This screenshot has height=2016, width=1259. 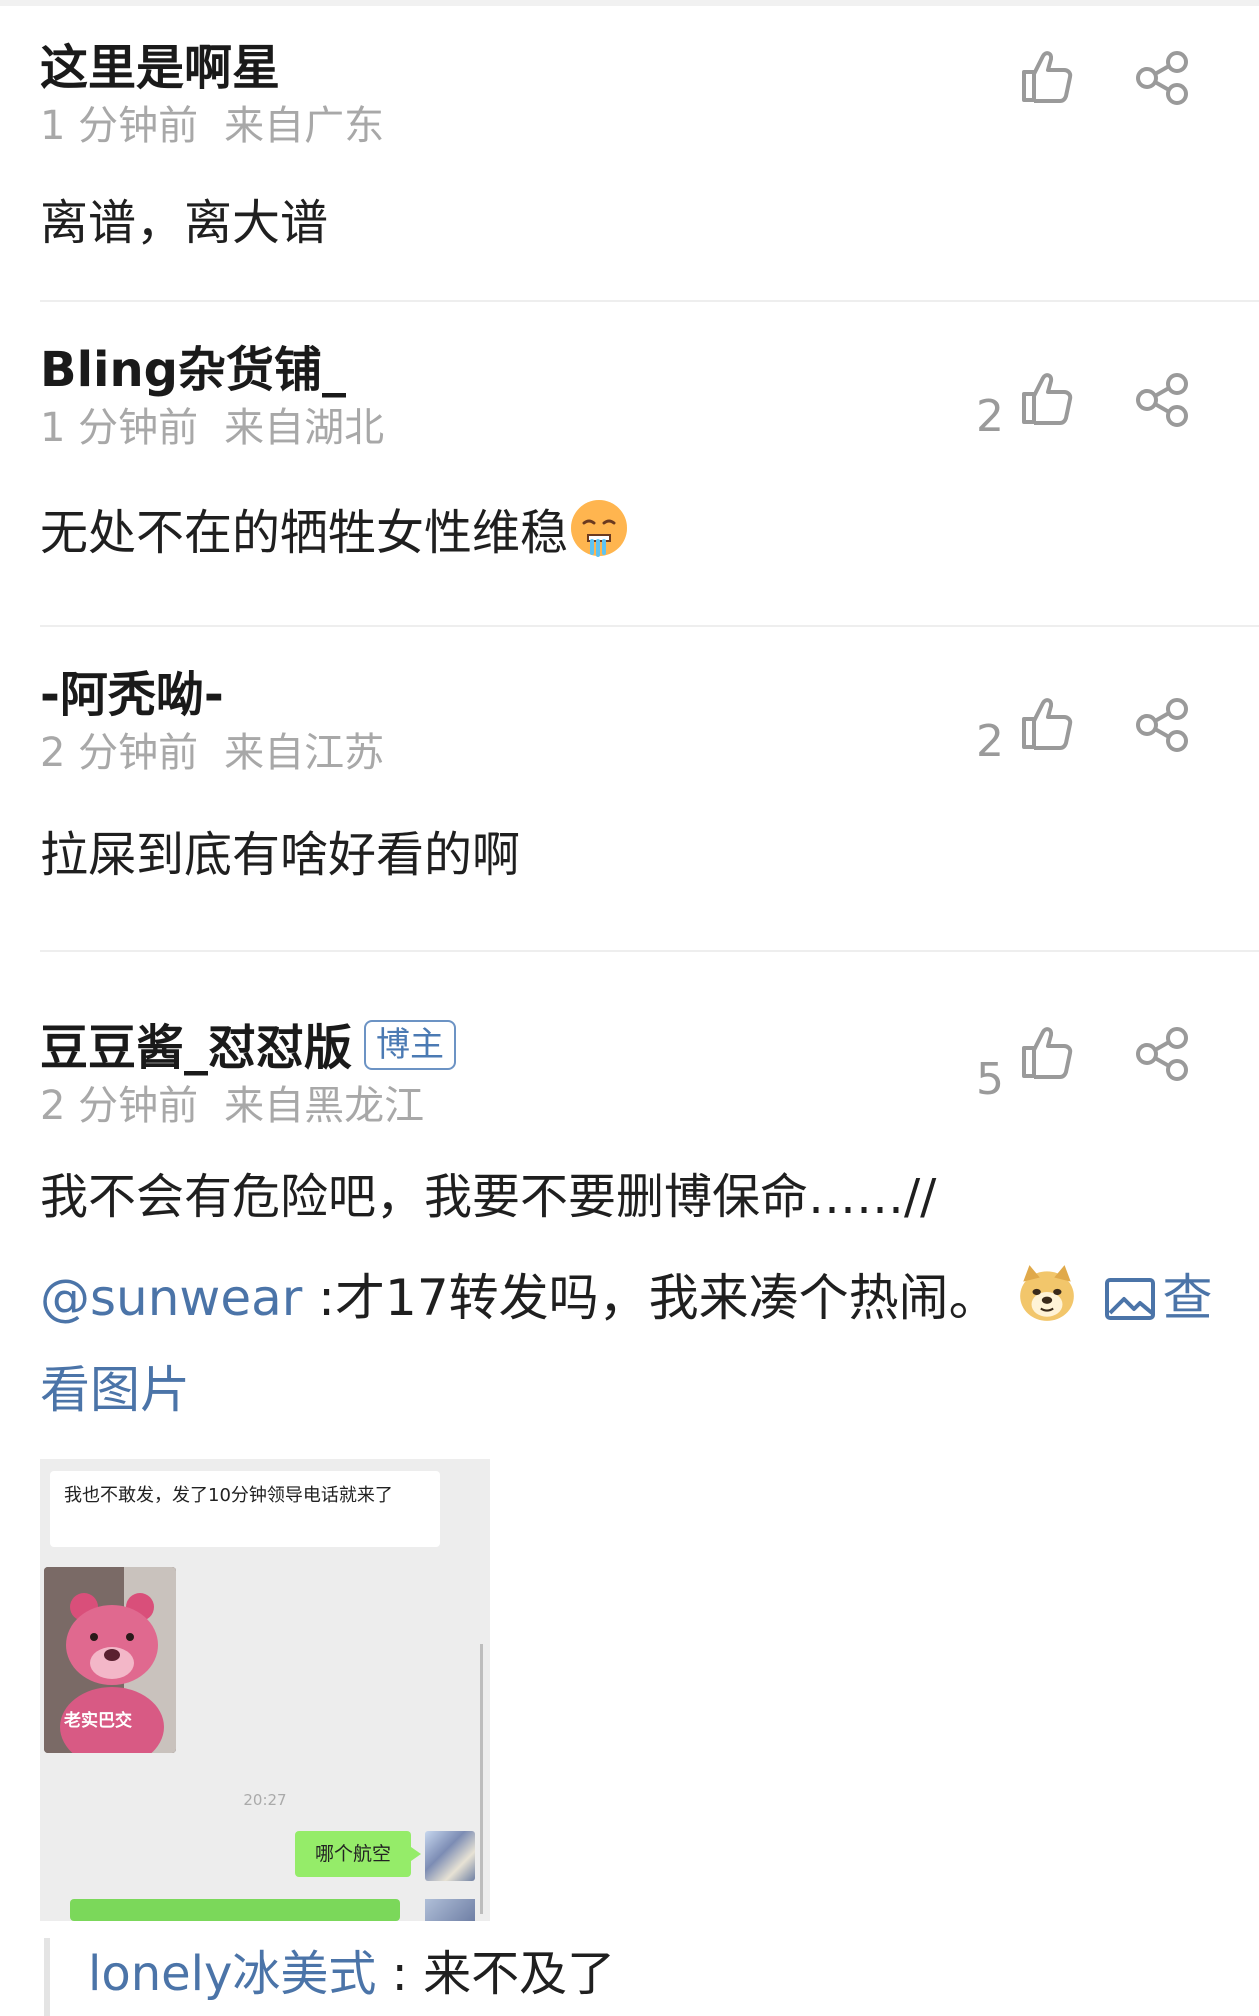 I want to click on hot-face-emoji-icon, so click(x=599, y=528).